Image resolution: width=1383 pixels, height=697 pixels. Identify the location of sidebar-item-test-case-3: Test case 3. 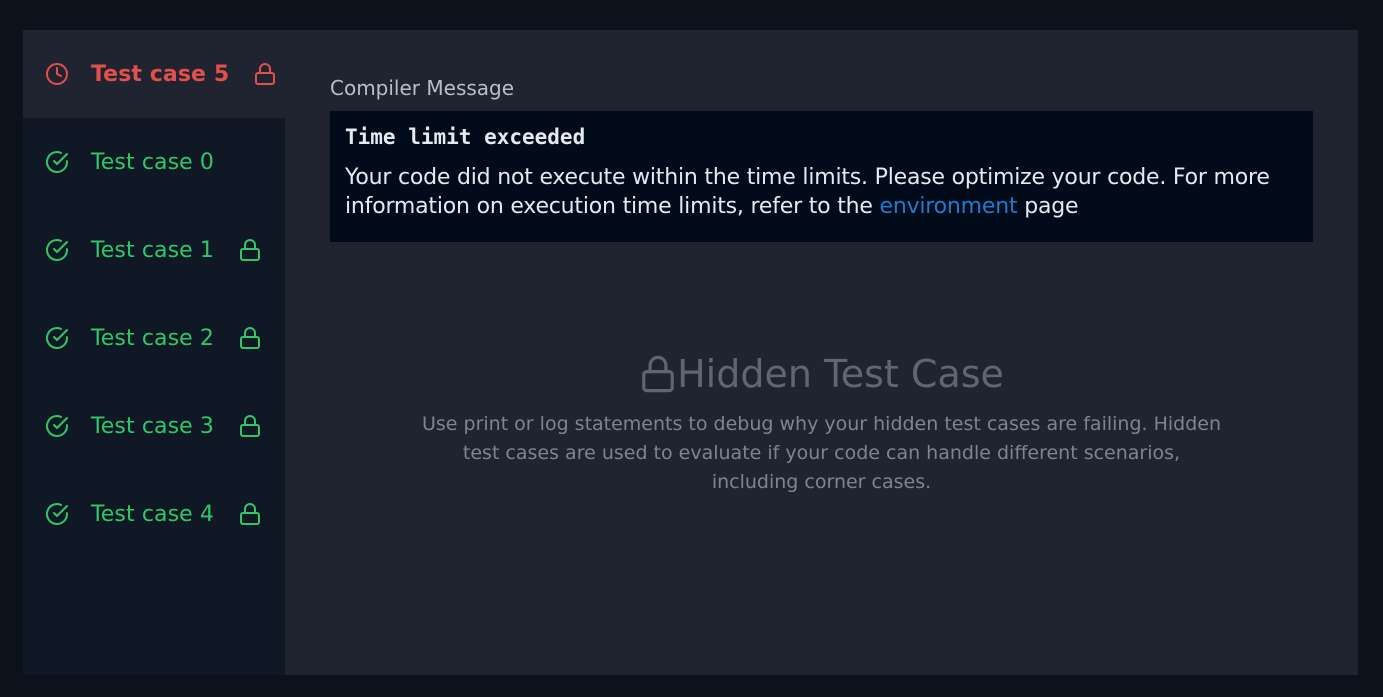
(154, 426).